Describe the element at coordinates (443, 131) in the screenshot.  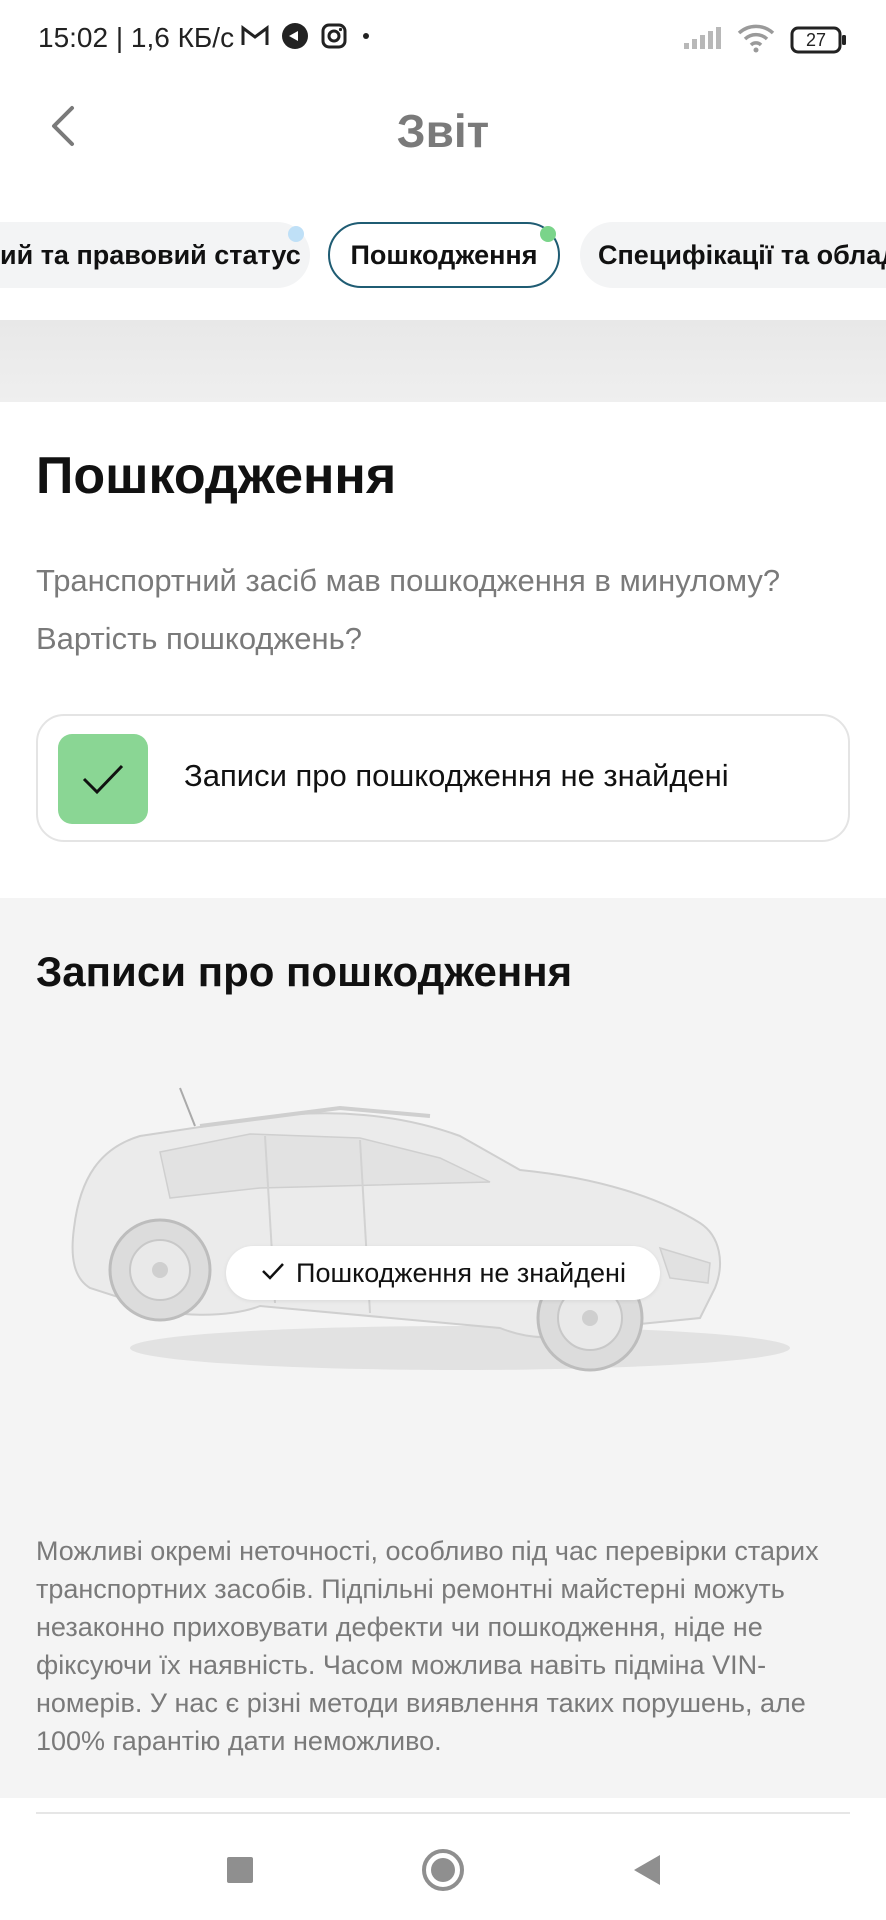
I see `page-title: Звіт` at that location.